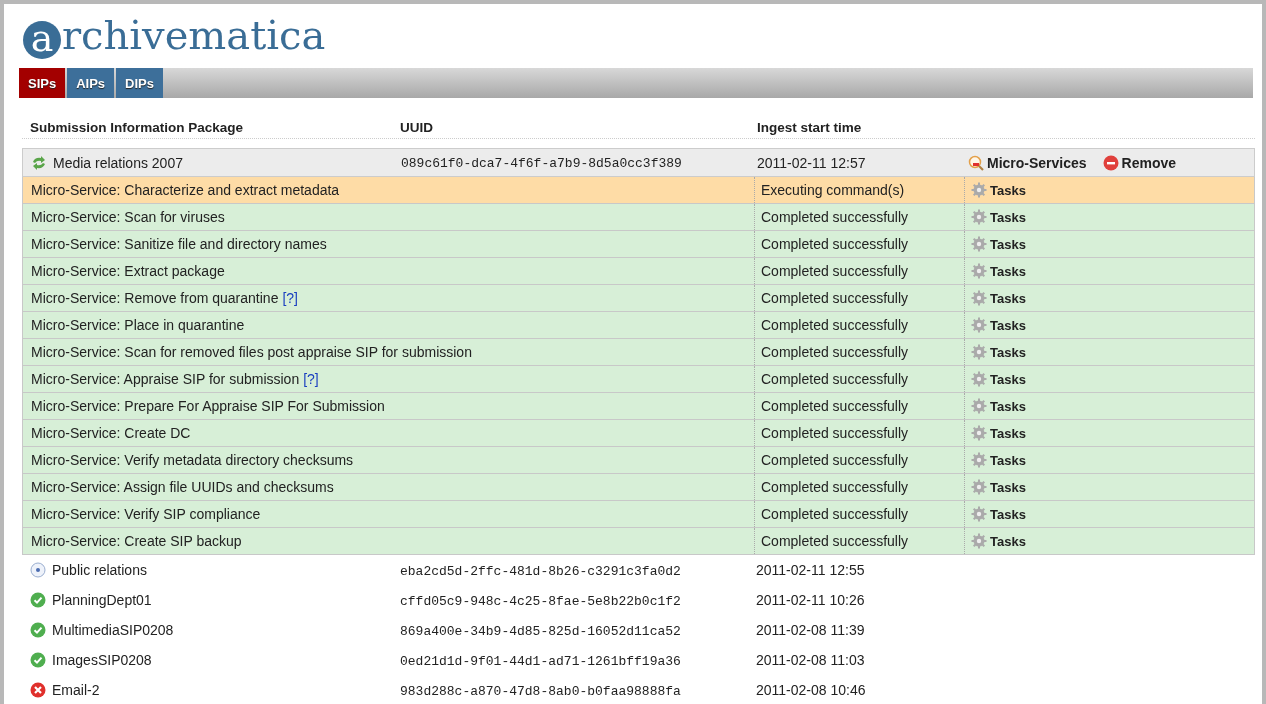 This screenshot has height=704, width=1266. What do you see at coordinates (111, 433) in the screenshot?
I see `micro-service-name: Micro-Service: Create DC` at bounding box center [111, 433].